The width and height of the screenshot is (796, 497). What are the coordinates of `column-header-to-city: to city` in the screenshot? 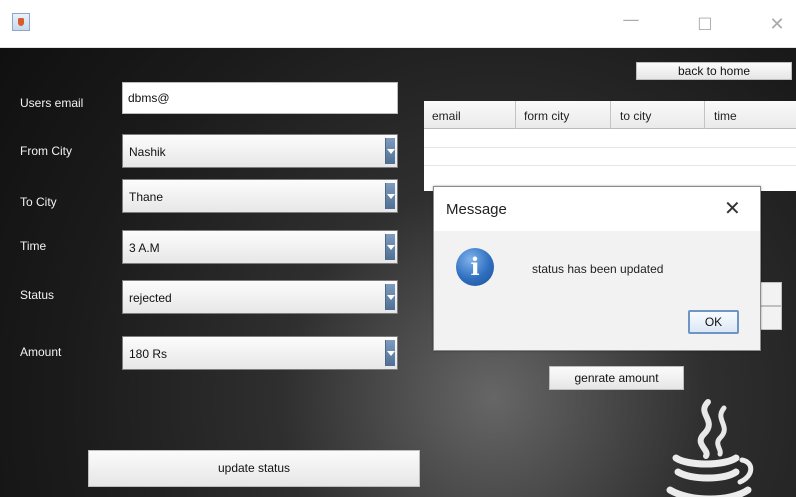 It's located at (635, 116).